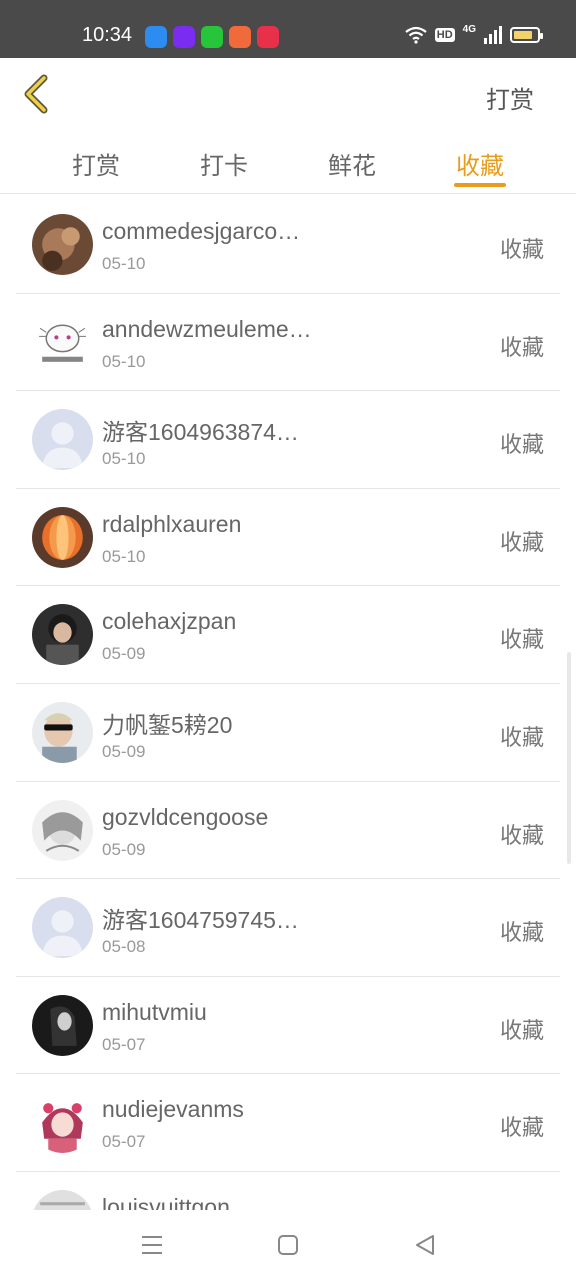 The width and height of the screenshot is (576, 1280). I want to click on header: 打赏, so click(288, 94).